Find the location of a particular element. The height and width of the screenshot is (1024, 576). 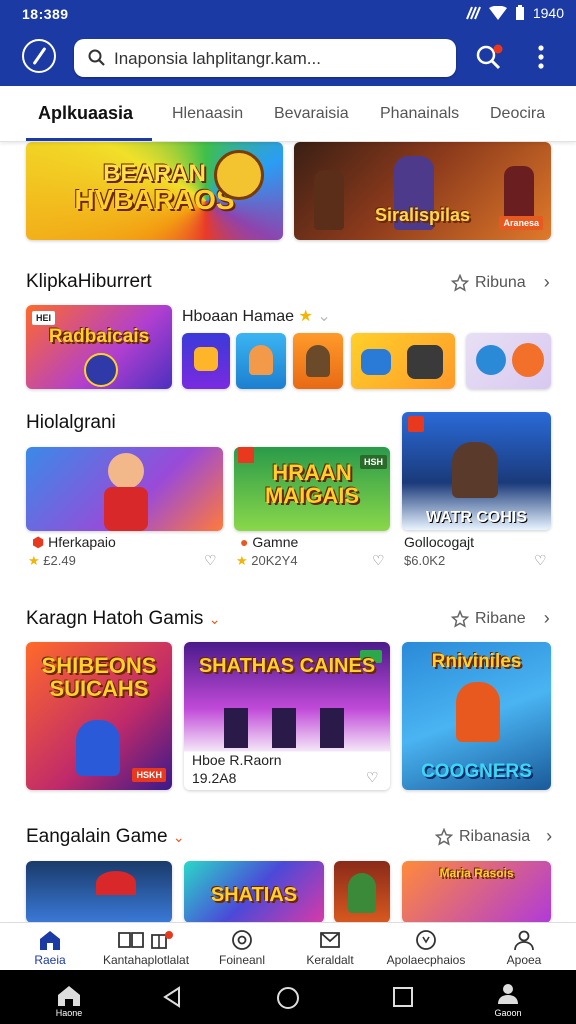

section-4-title-text: Eangalain Game is located at coordinates (97, 836).